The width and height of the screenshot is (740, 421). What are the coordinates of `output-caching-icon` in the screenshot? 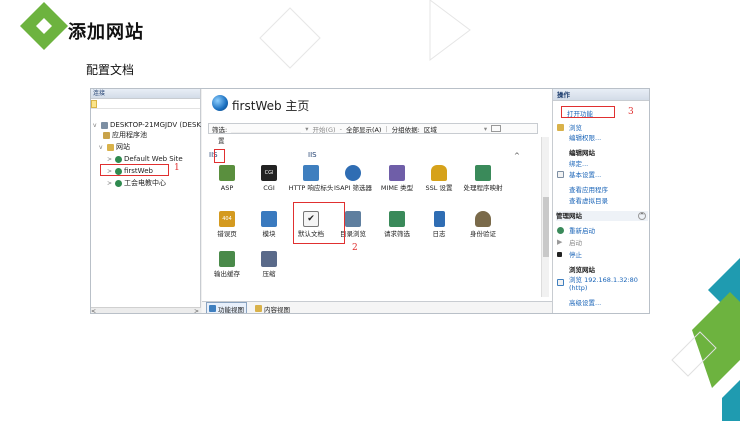 It's located at (227, 259).